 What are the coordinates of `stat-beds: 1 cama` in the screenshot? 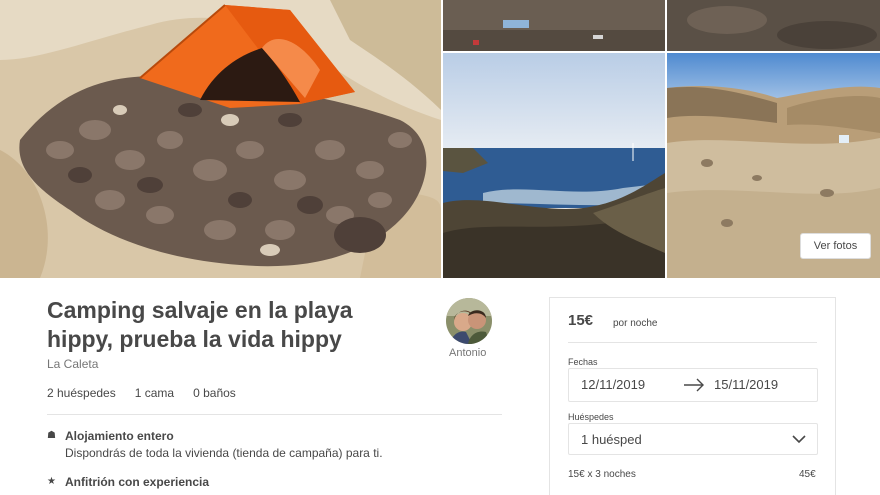 It's located at (154, 393).